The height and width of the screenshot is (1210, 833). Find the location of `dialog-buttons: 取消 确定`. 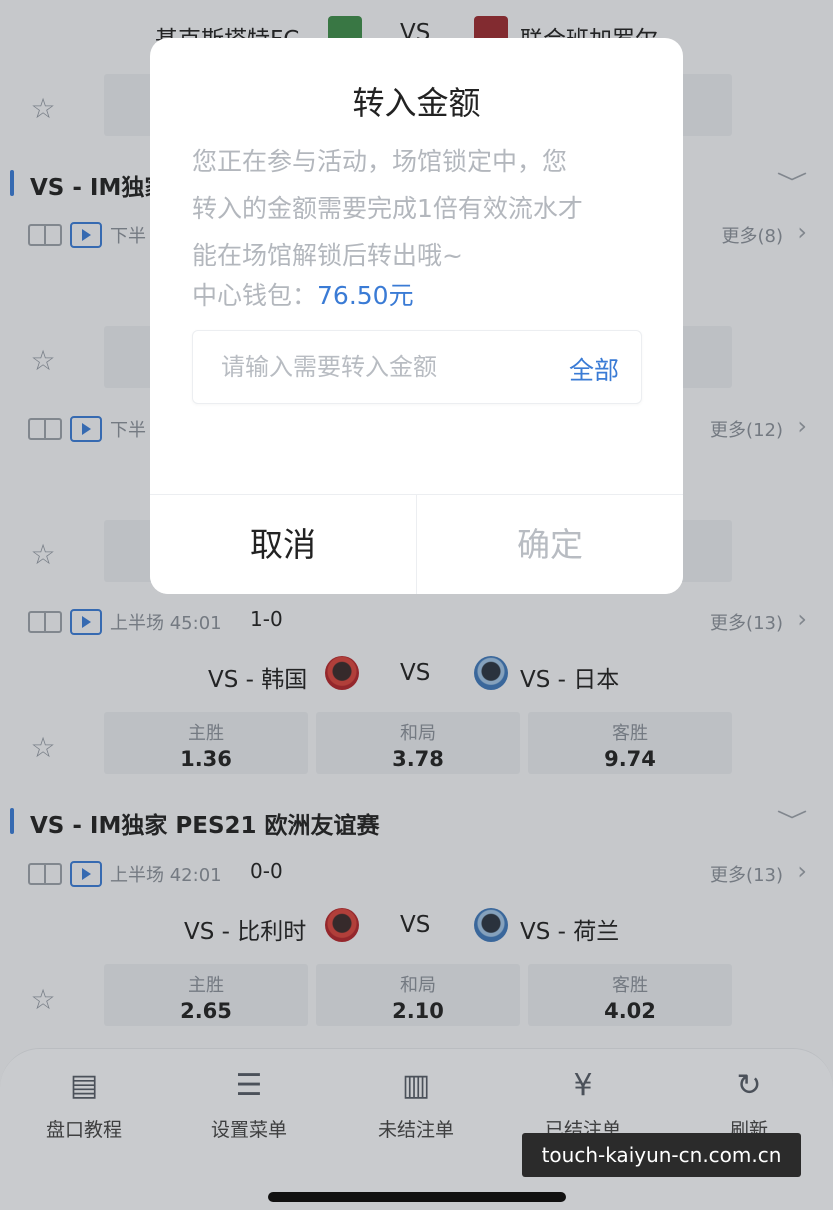

dialog-buttons: 取消 确定 is located at coordinates (416, 544).